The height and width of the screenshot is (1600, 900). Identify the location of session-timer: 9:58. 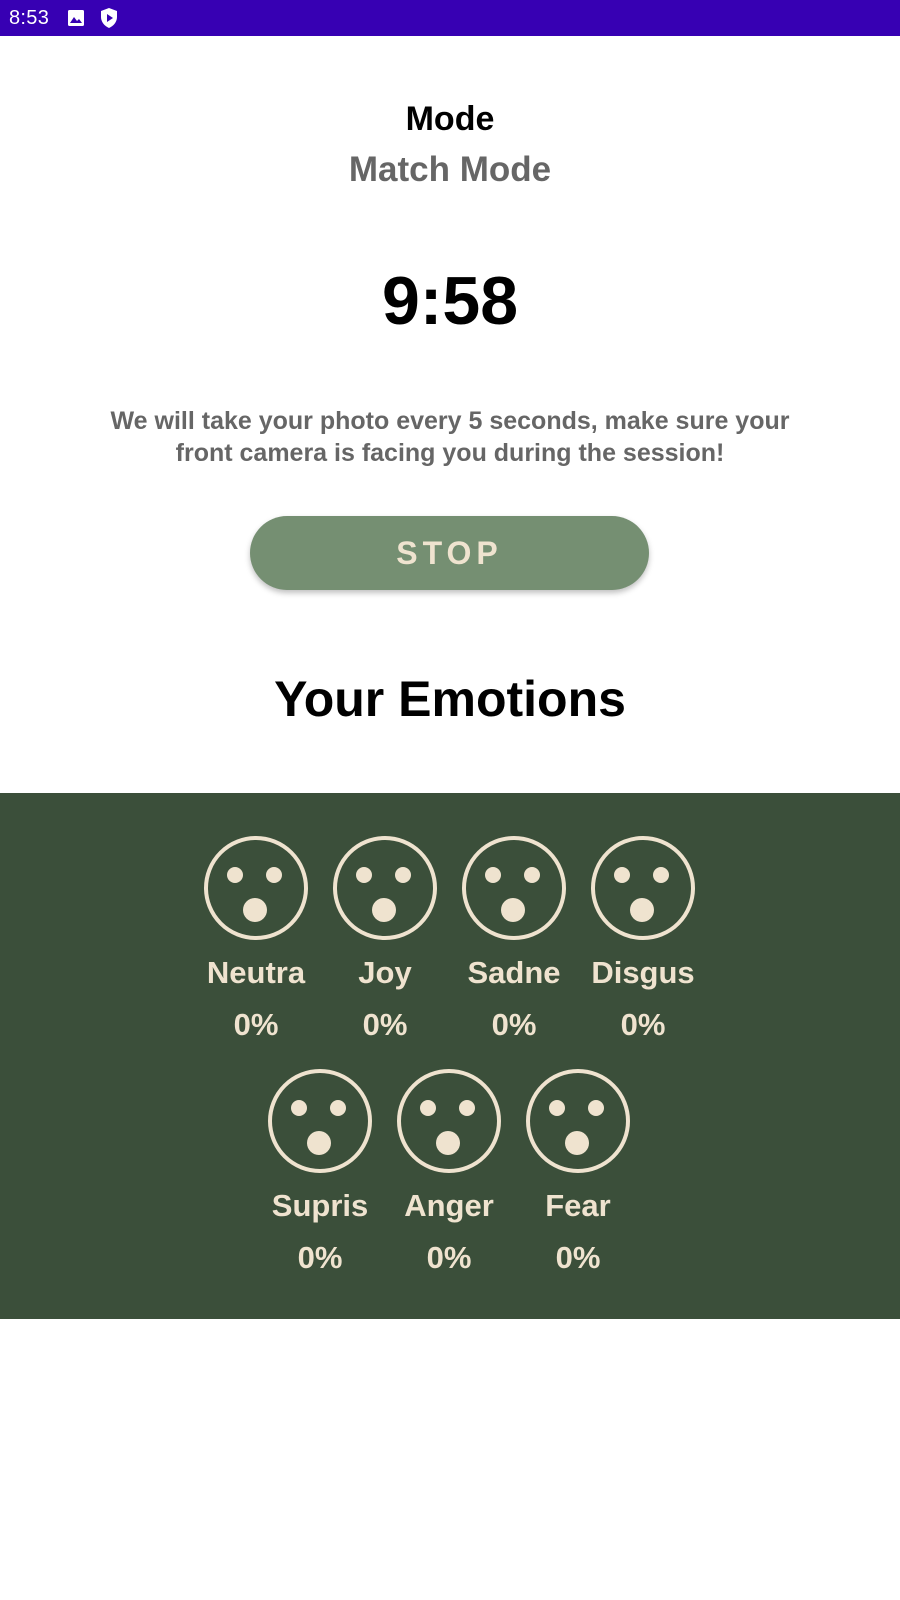
(450, 301).